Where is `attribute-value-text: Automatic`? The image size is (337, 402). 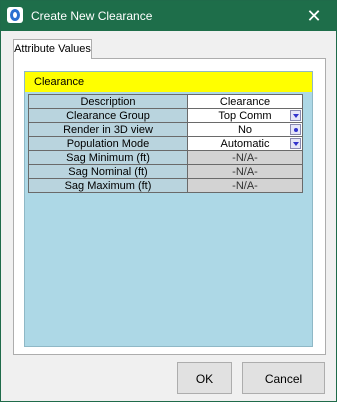
attribute-value-text: Automatic is located at coordinates (245, 143).